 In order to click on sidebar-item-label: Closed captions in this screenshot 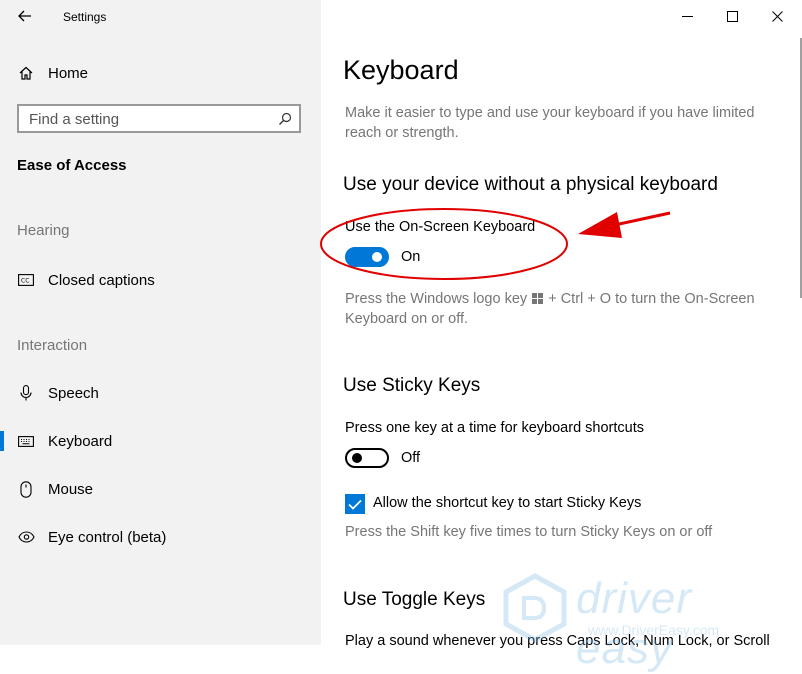, I will do `click(101, 280)`.